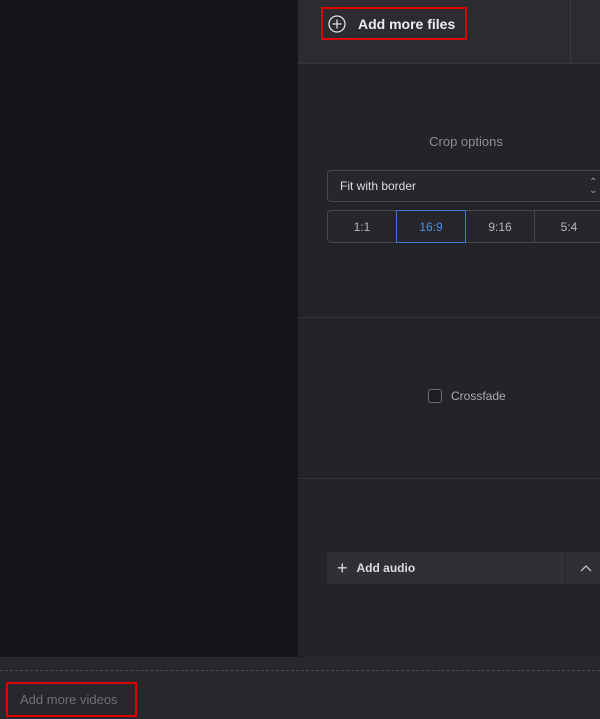  What do you see at coordinates (342, 567) in the screenshot?
I see `plus-icon: +` at bounding box center [342, 567].